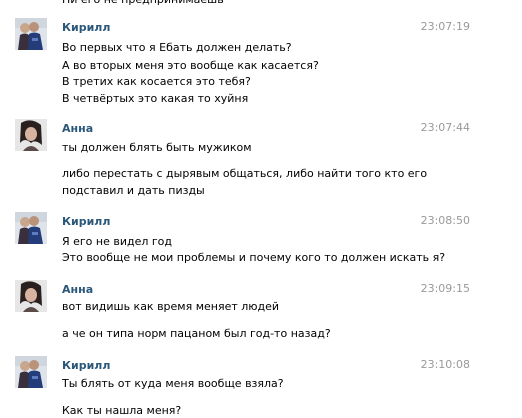  Describe the element at coordinates (117, 241) in the screenshot. I see `message-text: Я его не видел год` at that location.